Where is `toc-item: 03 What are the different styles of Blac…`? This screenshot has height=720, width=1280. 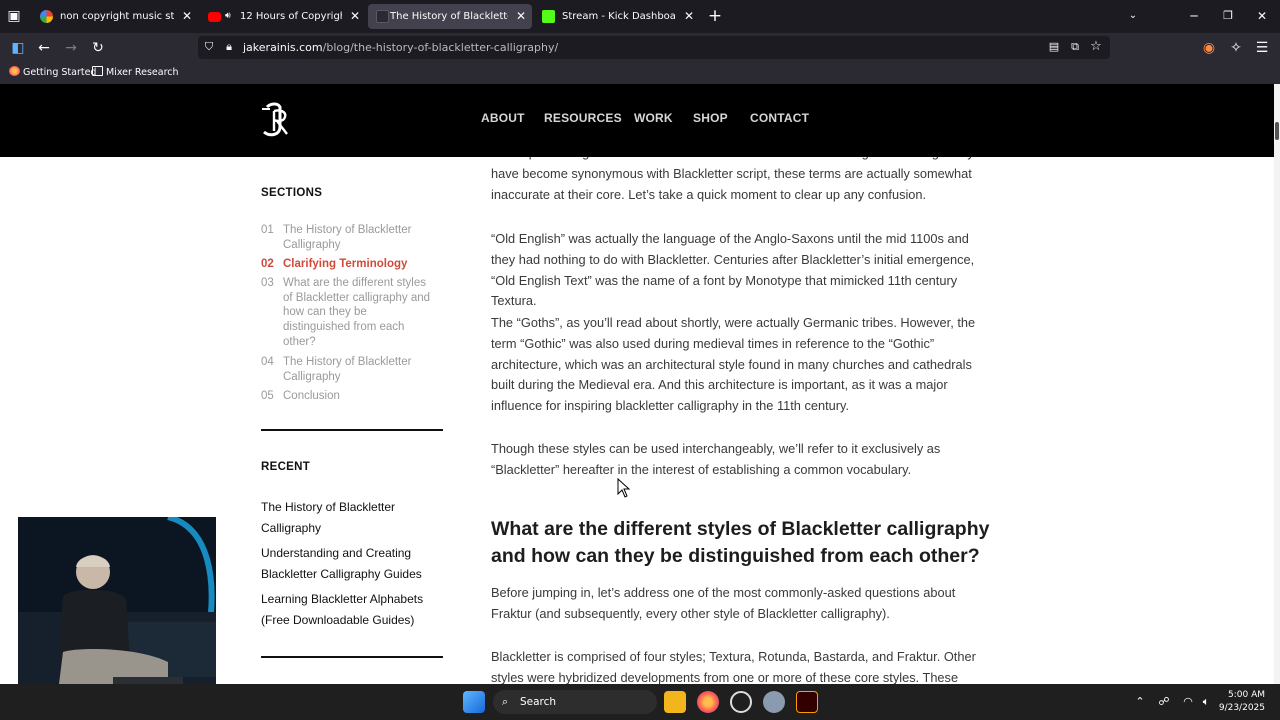 toc-item: 03 What are the different styles of Blac… is located at coordinates (349, 313).